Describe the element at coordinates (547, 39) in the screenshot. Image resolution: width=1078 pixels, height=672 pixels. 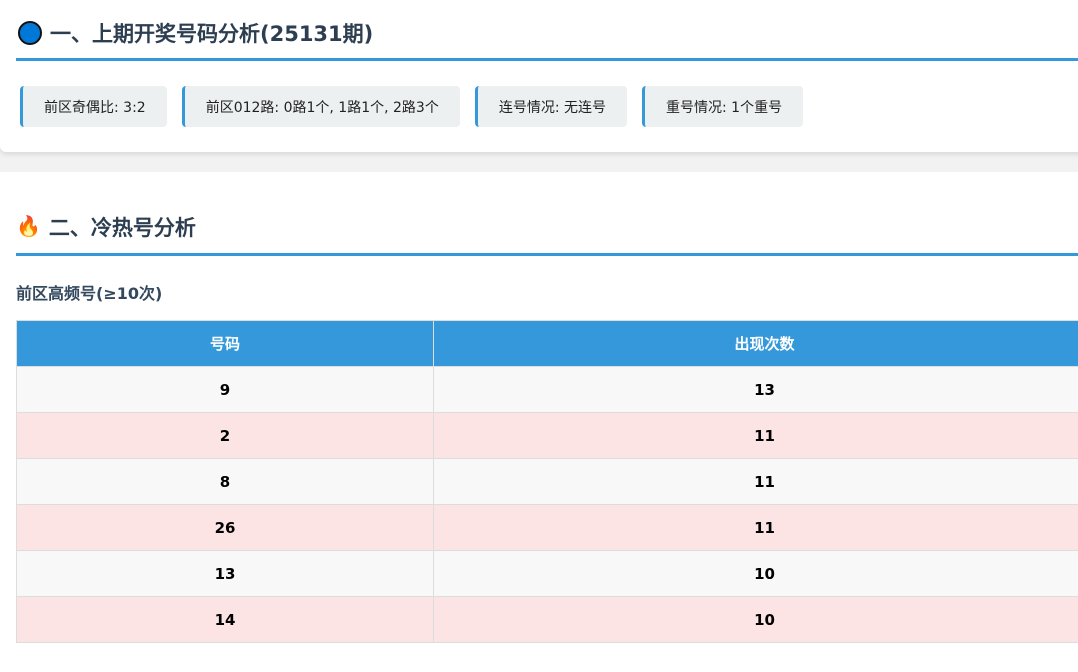
I see `section-heading: 一、上期开奖号码分析(25131期)` at that location.